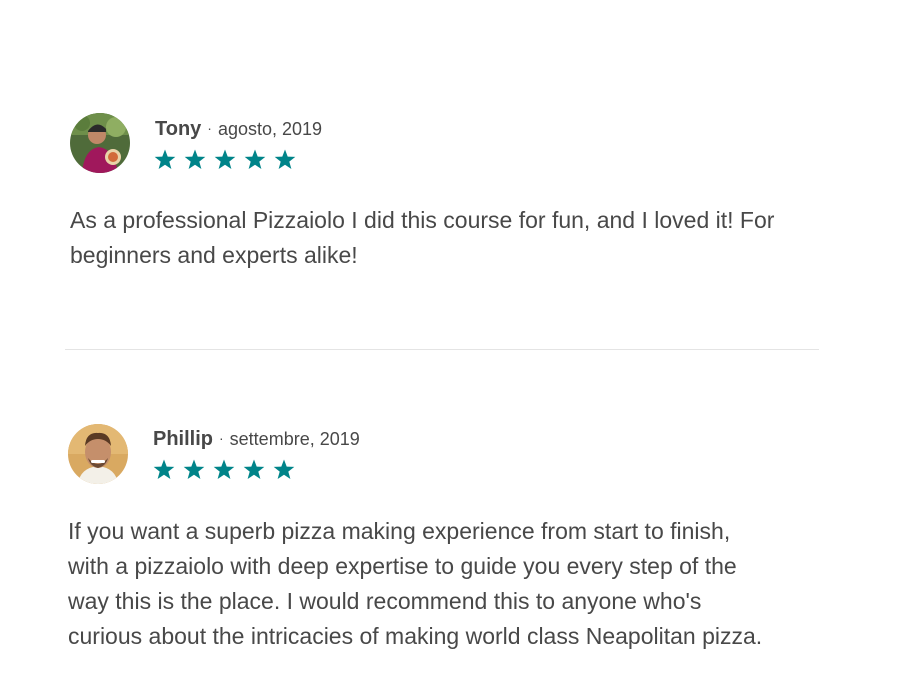 The width and height of the screenshot is (900, 700). I want to click on review-meta: Tony · agosto, 2019, so click(238, 129).